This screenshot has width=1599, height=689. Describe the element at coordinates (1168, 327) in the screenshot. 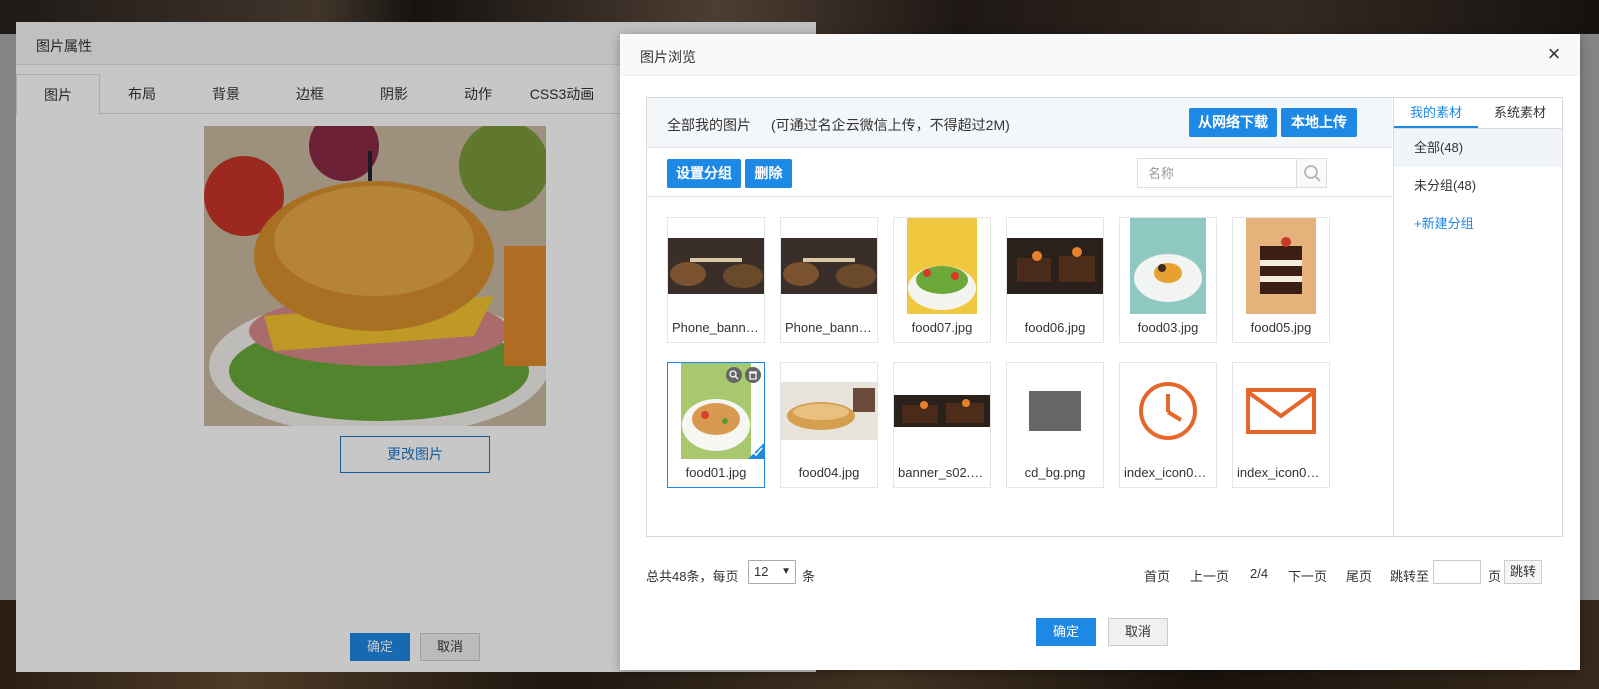

I see `image-filename: food03.jpg` at that location.